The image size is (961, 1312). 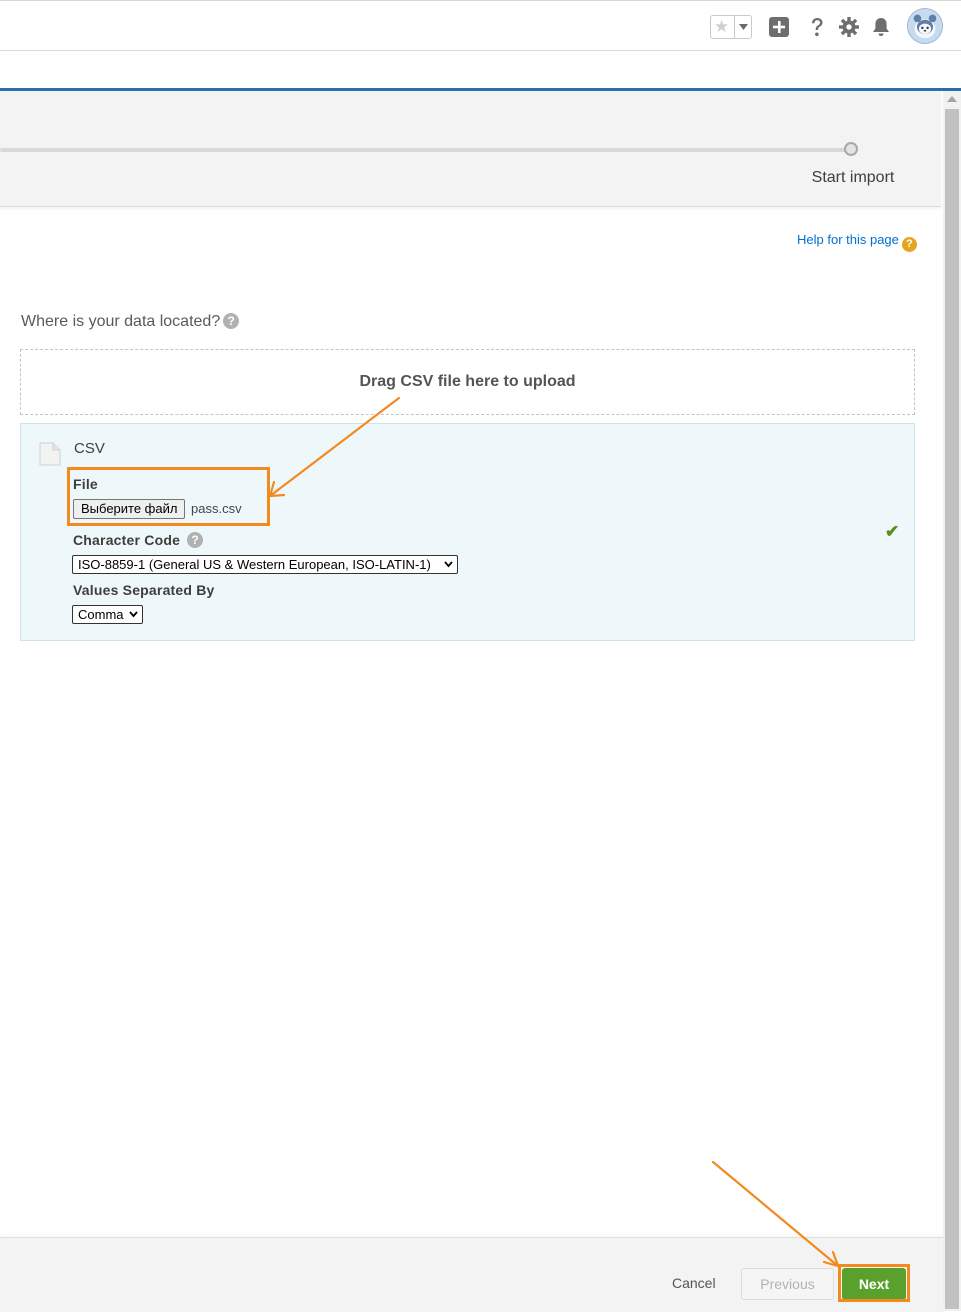 I want to click on progress-track, so click(x=425, y=150).